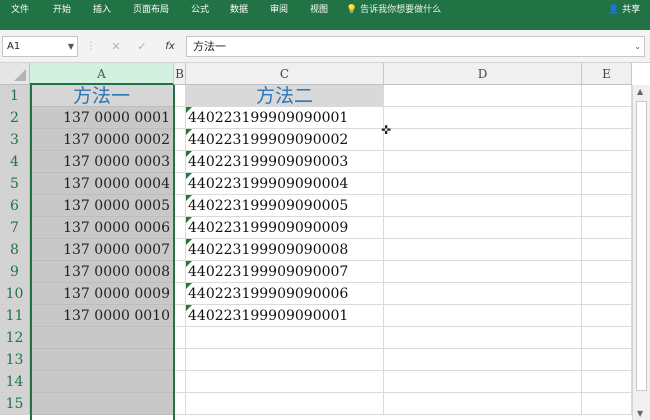 The width and height of the screenshot is (650, 420). I want to click on scroll-down-icon: ▼, so click(640, 413).